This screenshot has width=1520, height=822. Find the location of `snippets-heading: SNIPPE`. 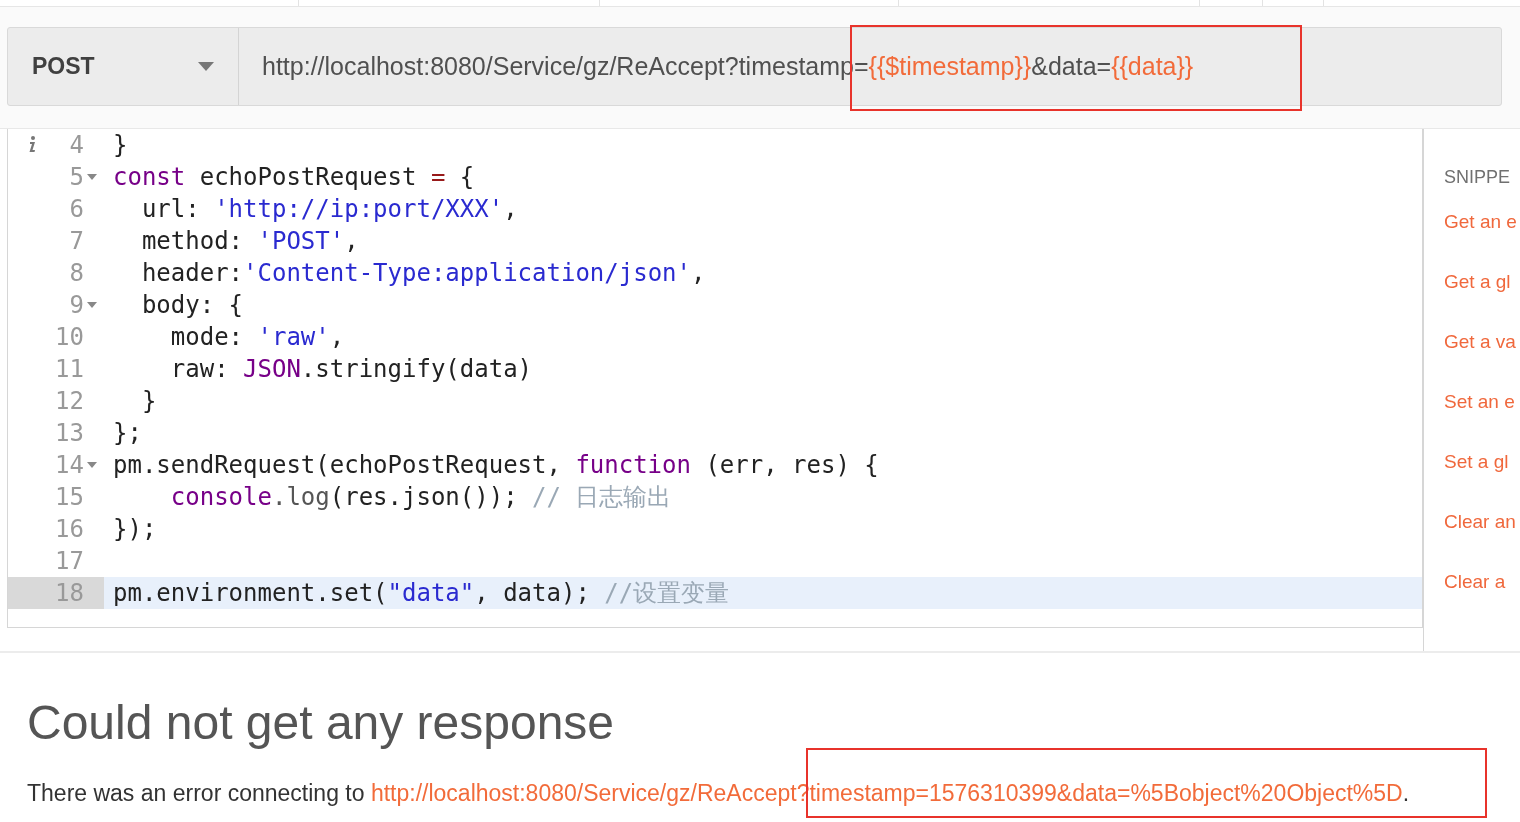

snippets-heading: SNIPPE is located at coordinates (1478, 178).